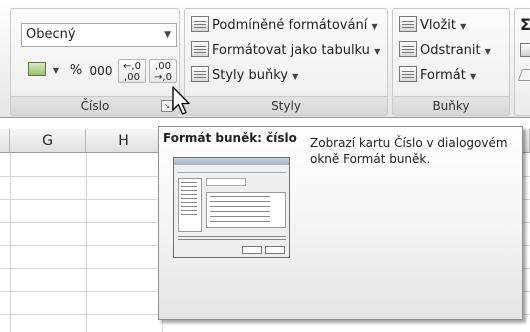  I want to click on delete-cells-icon, so click(408, 49).